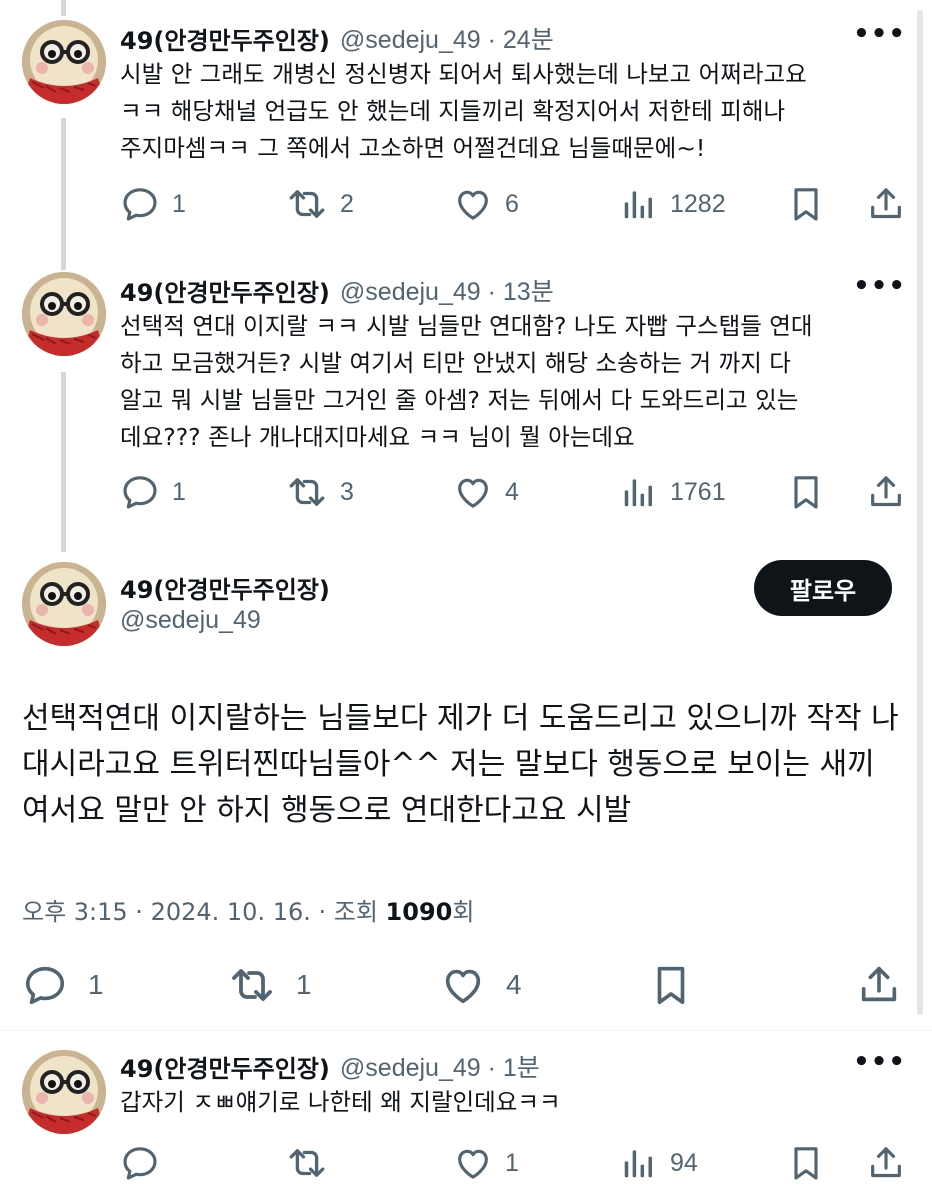  I want to click on repost-button: 2, so click(320, 204).